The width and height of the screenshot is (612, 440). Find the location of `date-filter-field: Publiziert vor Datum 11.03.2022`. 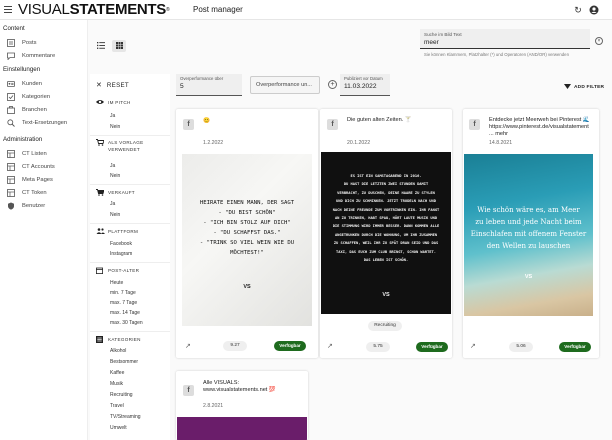

date-filter-field: Publiziert vor Datum 11.03.2022 is located at coordinates (365, 85).